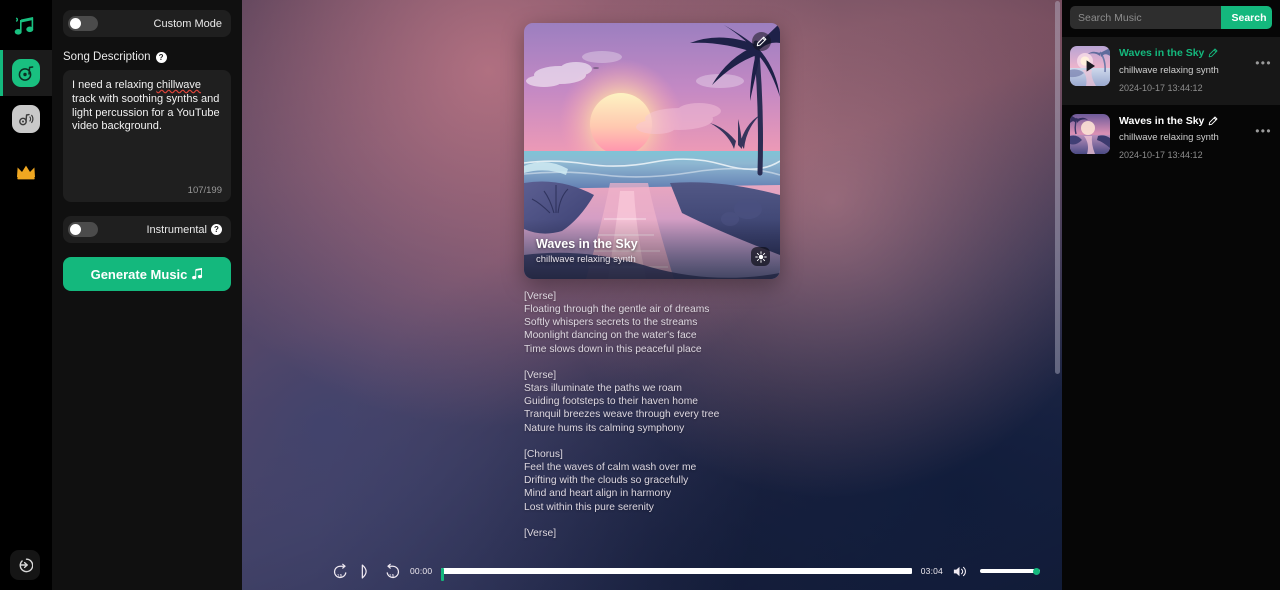 The image size is (1280, 590). What do you see at coordinates (26, 295) in the screenshot?
I see `icon-rail` at bounding box center [26, 295].